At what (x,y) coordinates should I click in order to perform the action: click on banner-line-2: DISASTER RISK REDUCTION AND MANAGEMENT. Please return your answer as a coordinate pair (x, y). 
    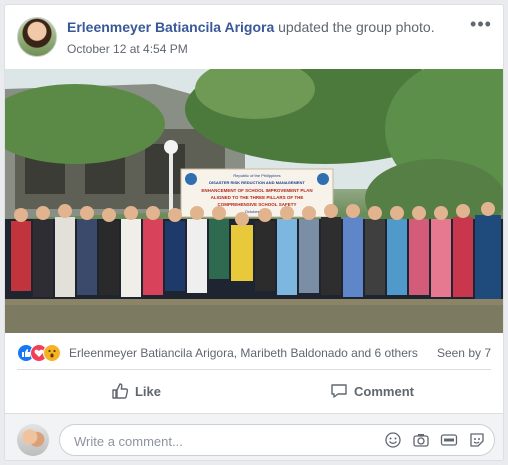
    Looking at the image, I should click on (257, 182).